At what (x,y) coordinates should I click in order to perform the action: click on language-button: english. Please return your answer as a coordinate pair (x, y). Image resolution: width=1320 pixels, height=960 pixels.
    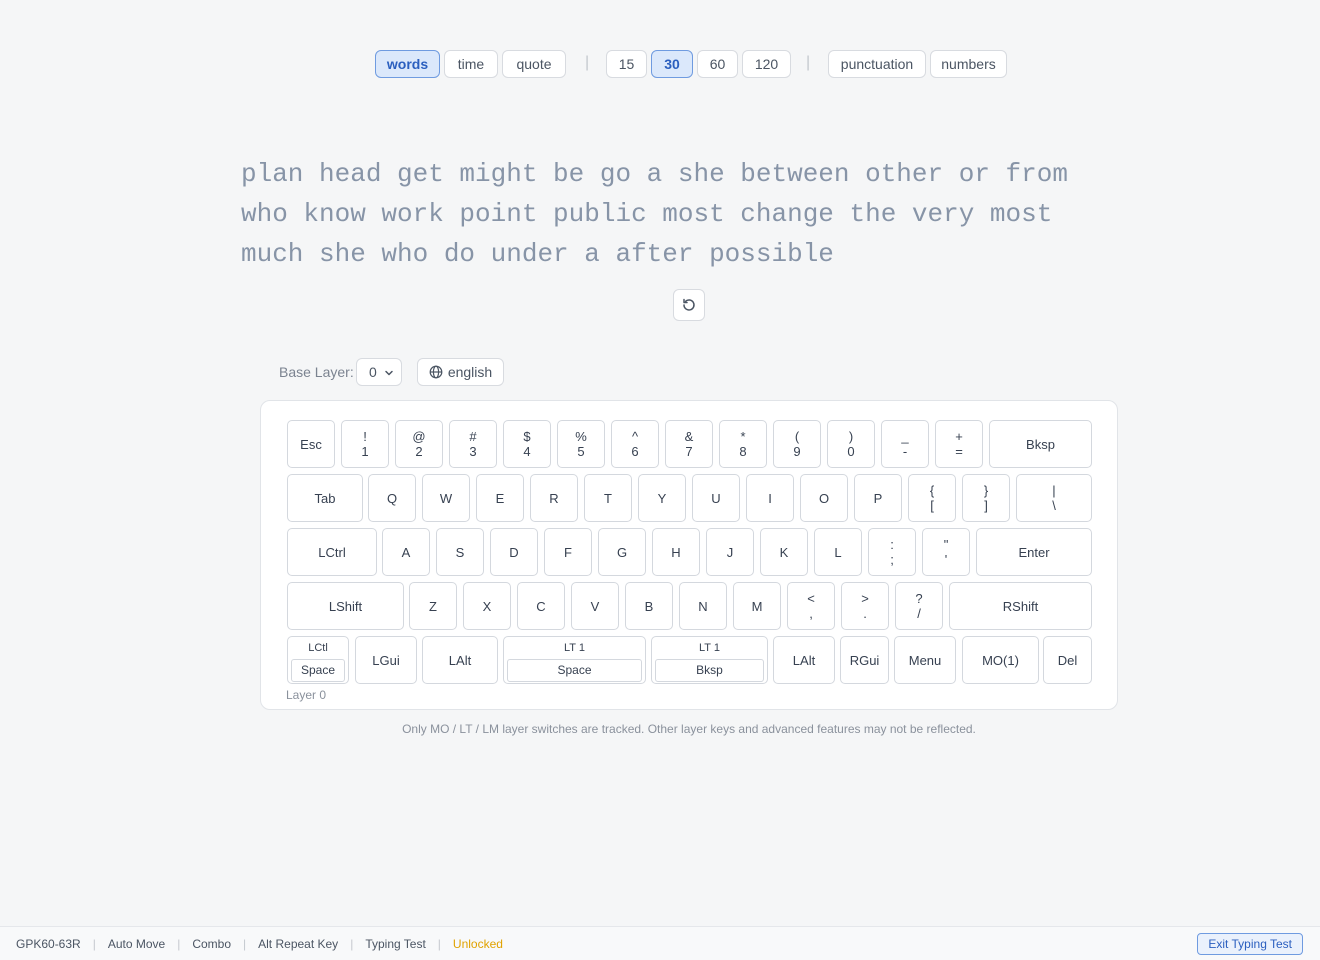
    Looking at the image, I should click on (460, 372).